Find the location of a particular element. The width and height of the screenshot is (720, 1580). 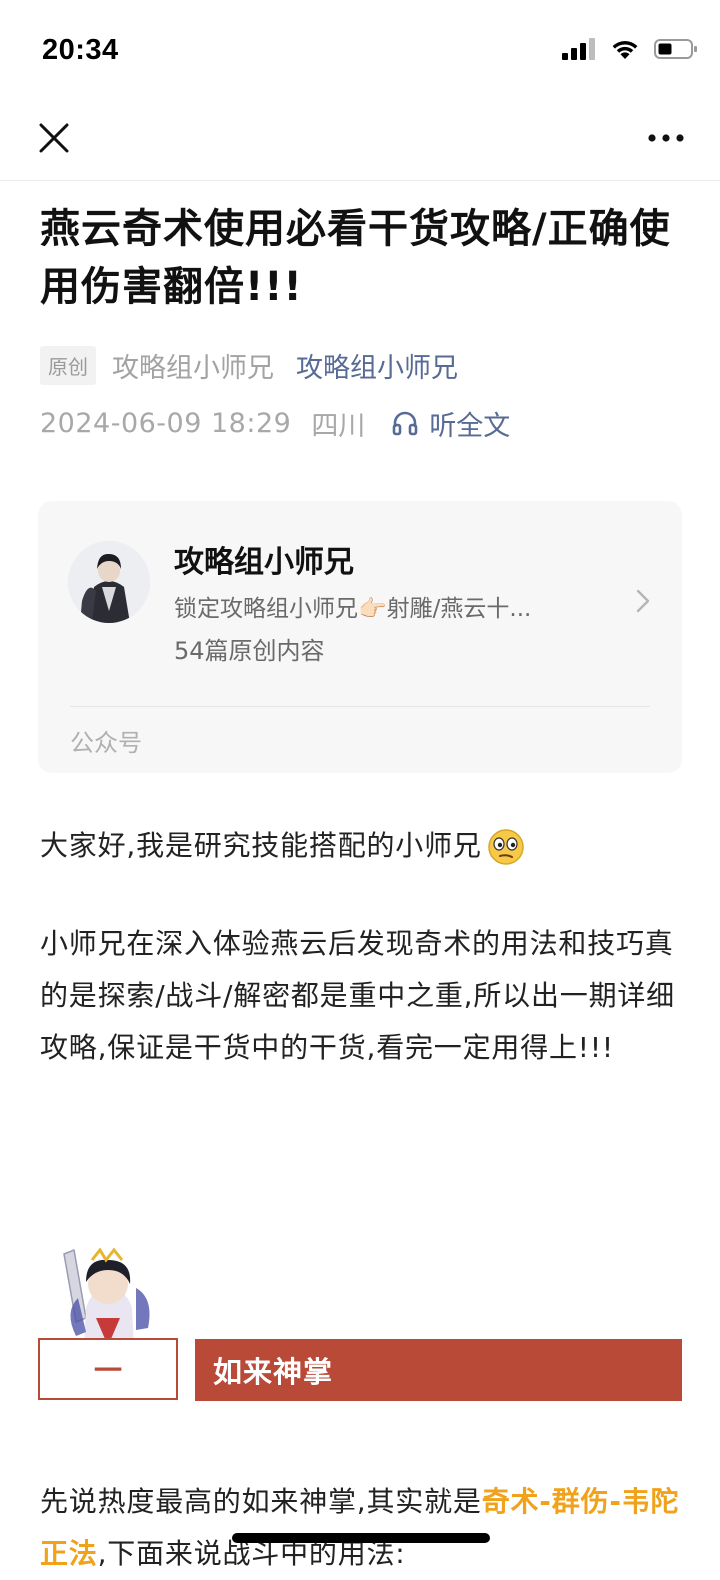

publish-datetime: 2024-06-09 18:29 is located at coordinates (166, 423).